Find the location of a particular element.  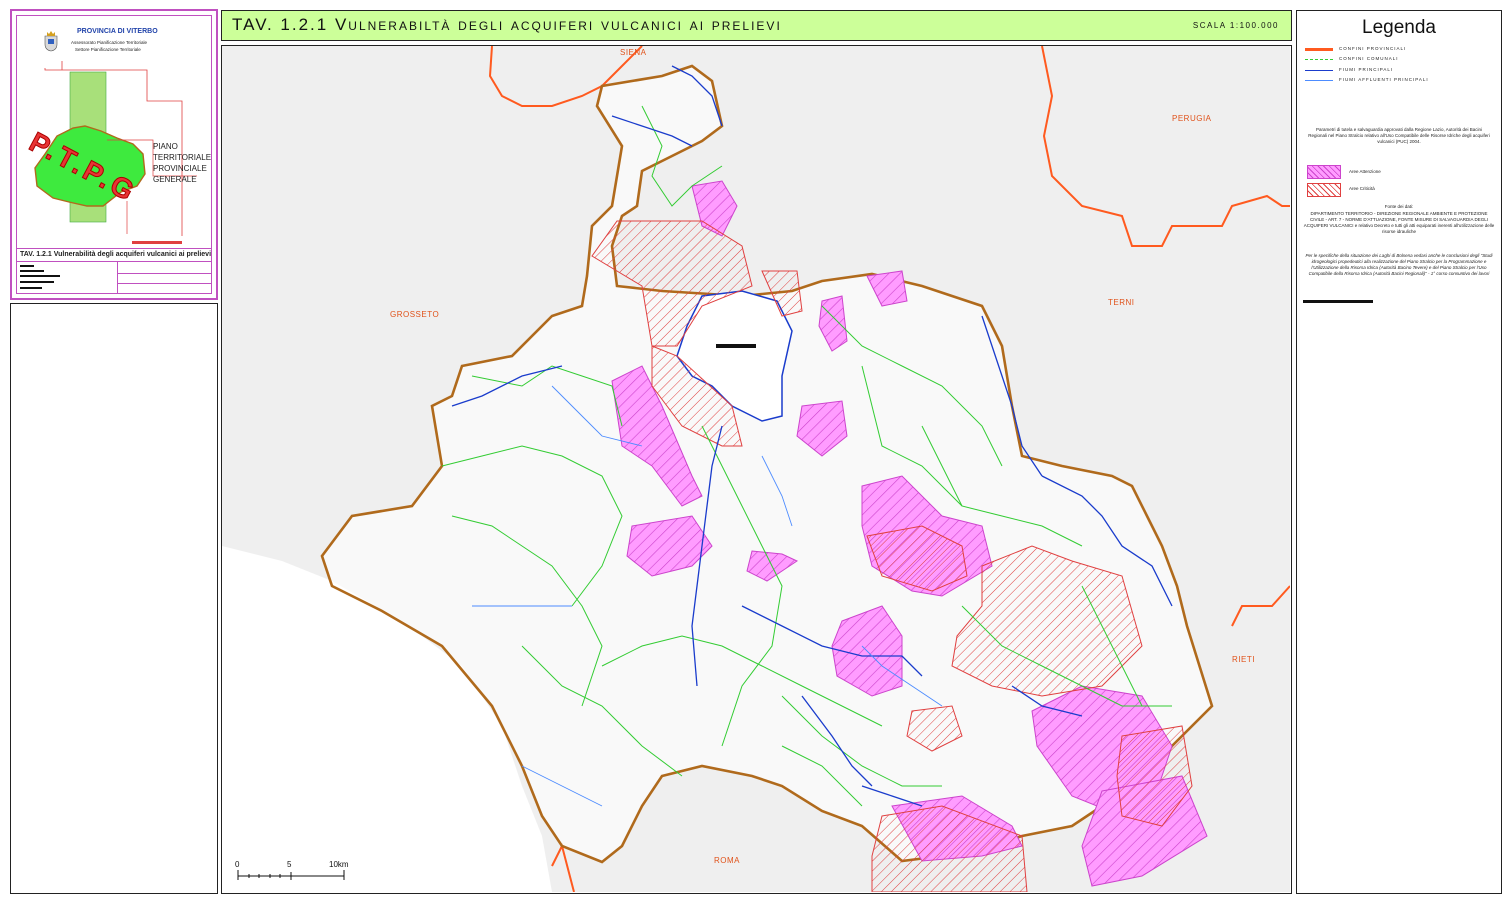

legend-line-label: CONFINI PROVINCIALI is located at coordinates (1373, 48).